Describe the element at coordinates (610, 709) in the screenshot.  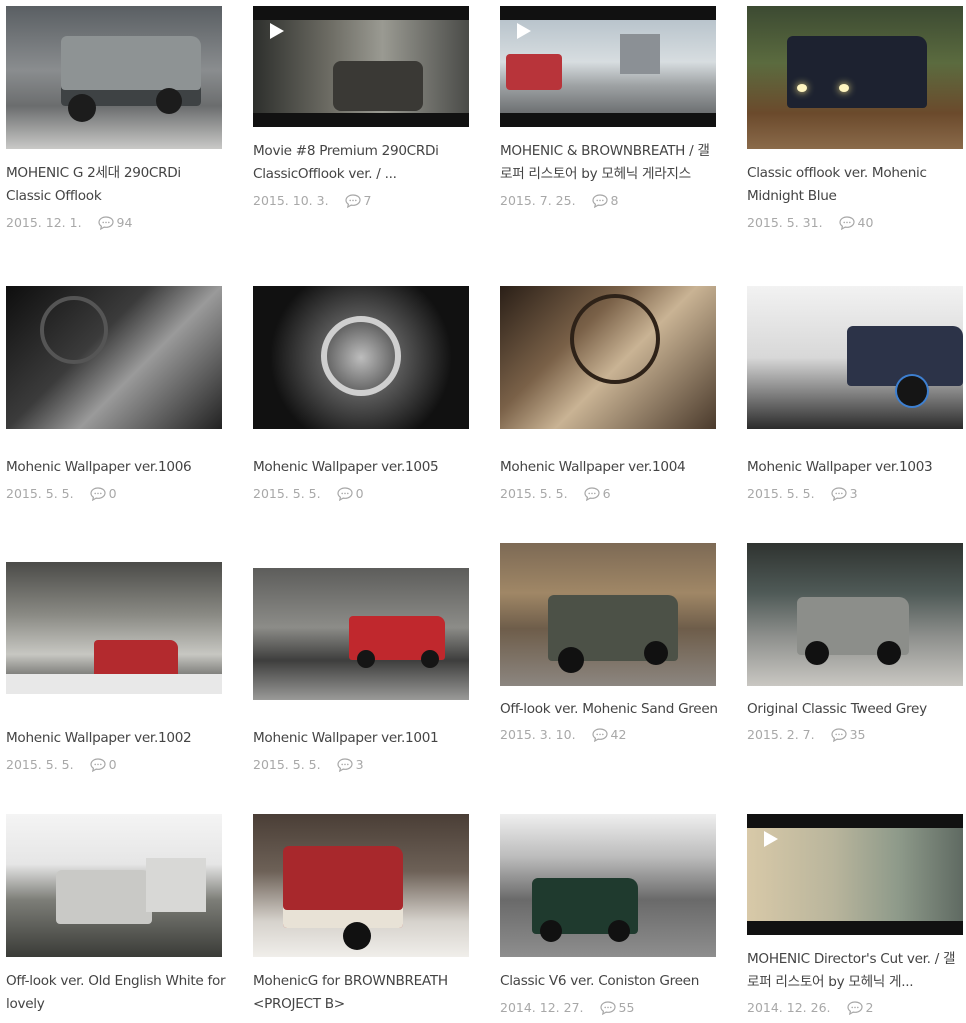
I see `post-title: Off-look ver. Mohenic Sand Green` at that location.